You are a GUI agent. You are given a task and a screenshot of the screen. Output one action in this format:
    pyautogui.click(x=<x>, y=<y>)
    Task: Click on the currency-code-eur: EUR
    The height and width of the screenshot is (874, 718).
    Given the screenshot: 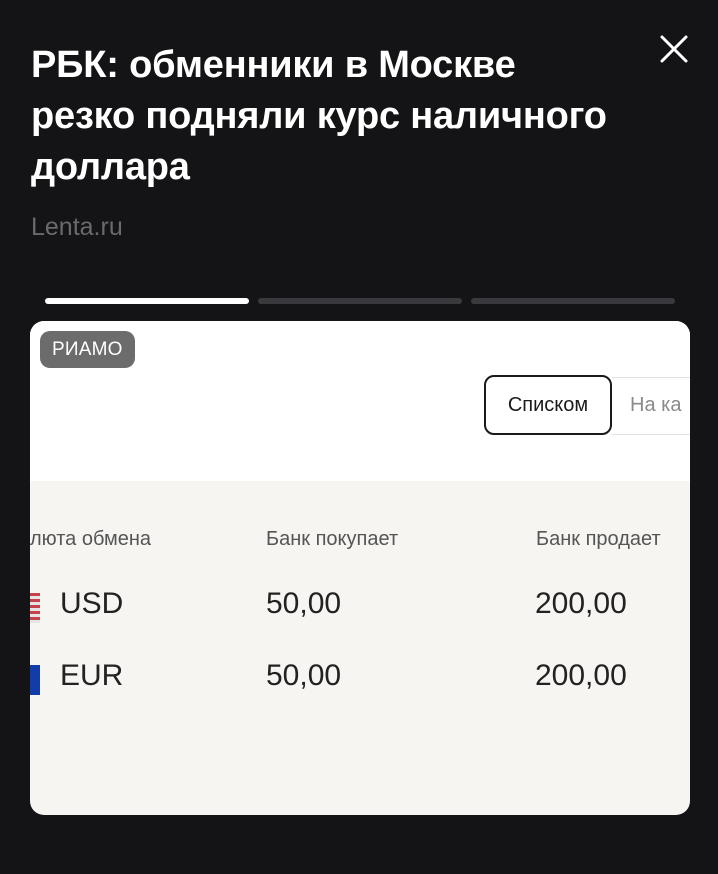 What is the action you would take?
    pyautogui.click(x=92, y=675)
    